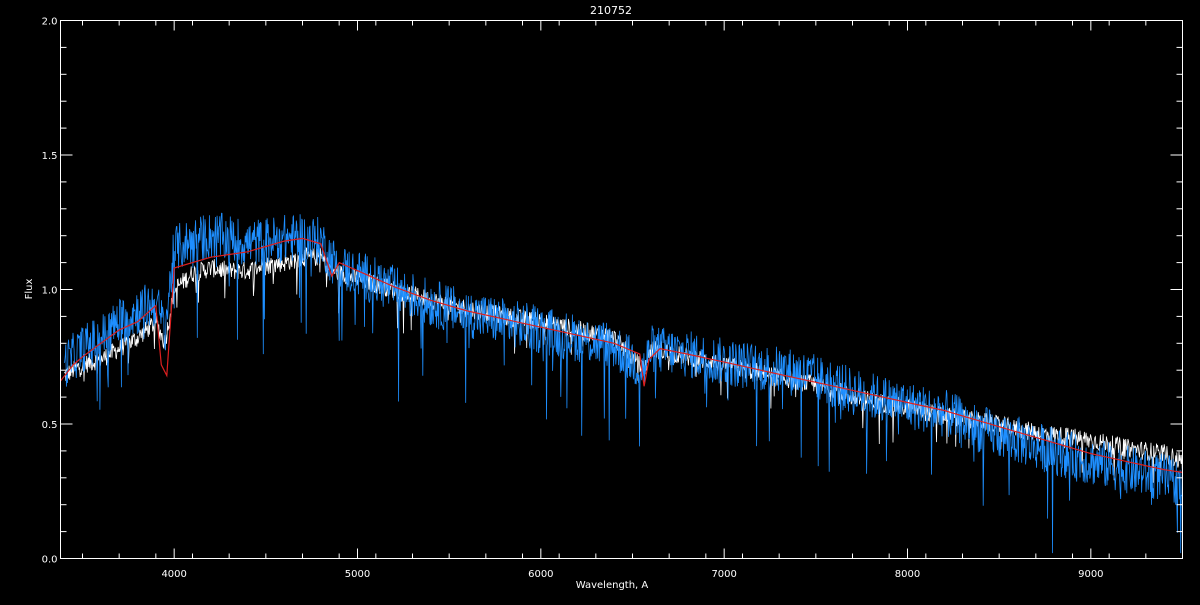 The width and height of the screenshot is (1200, 605). What do you see at coordinates (357, 574) in the screenshot?
I see `x-tick-label: 5000` at bounding box center [357, 574].